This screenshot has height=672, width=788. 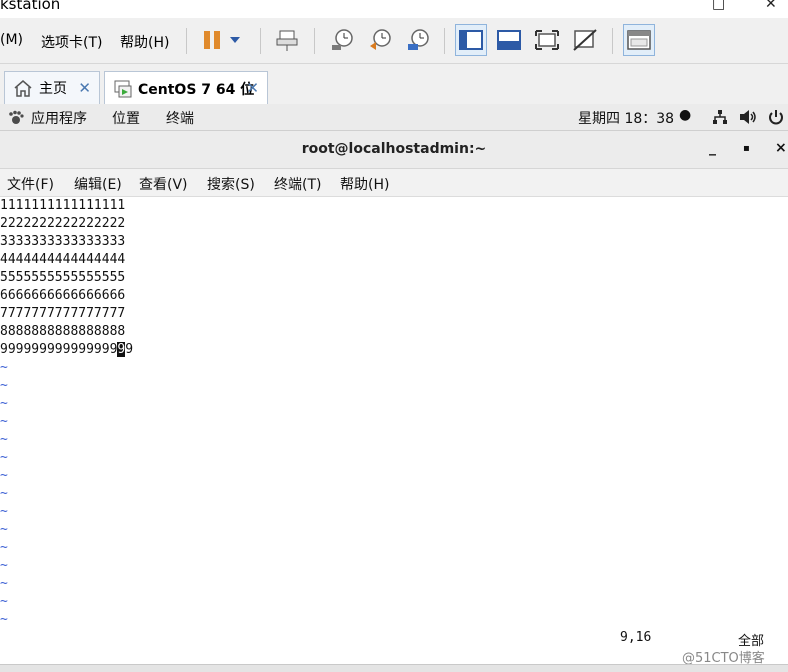 I want to click on vm-tabbar: 主页 ✕ CentOS 7 64 位 ✕, so click(x=394, y=84).